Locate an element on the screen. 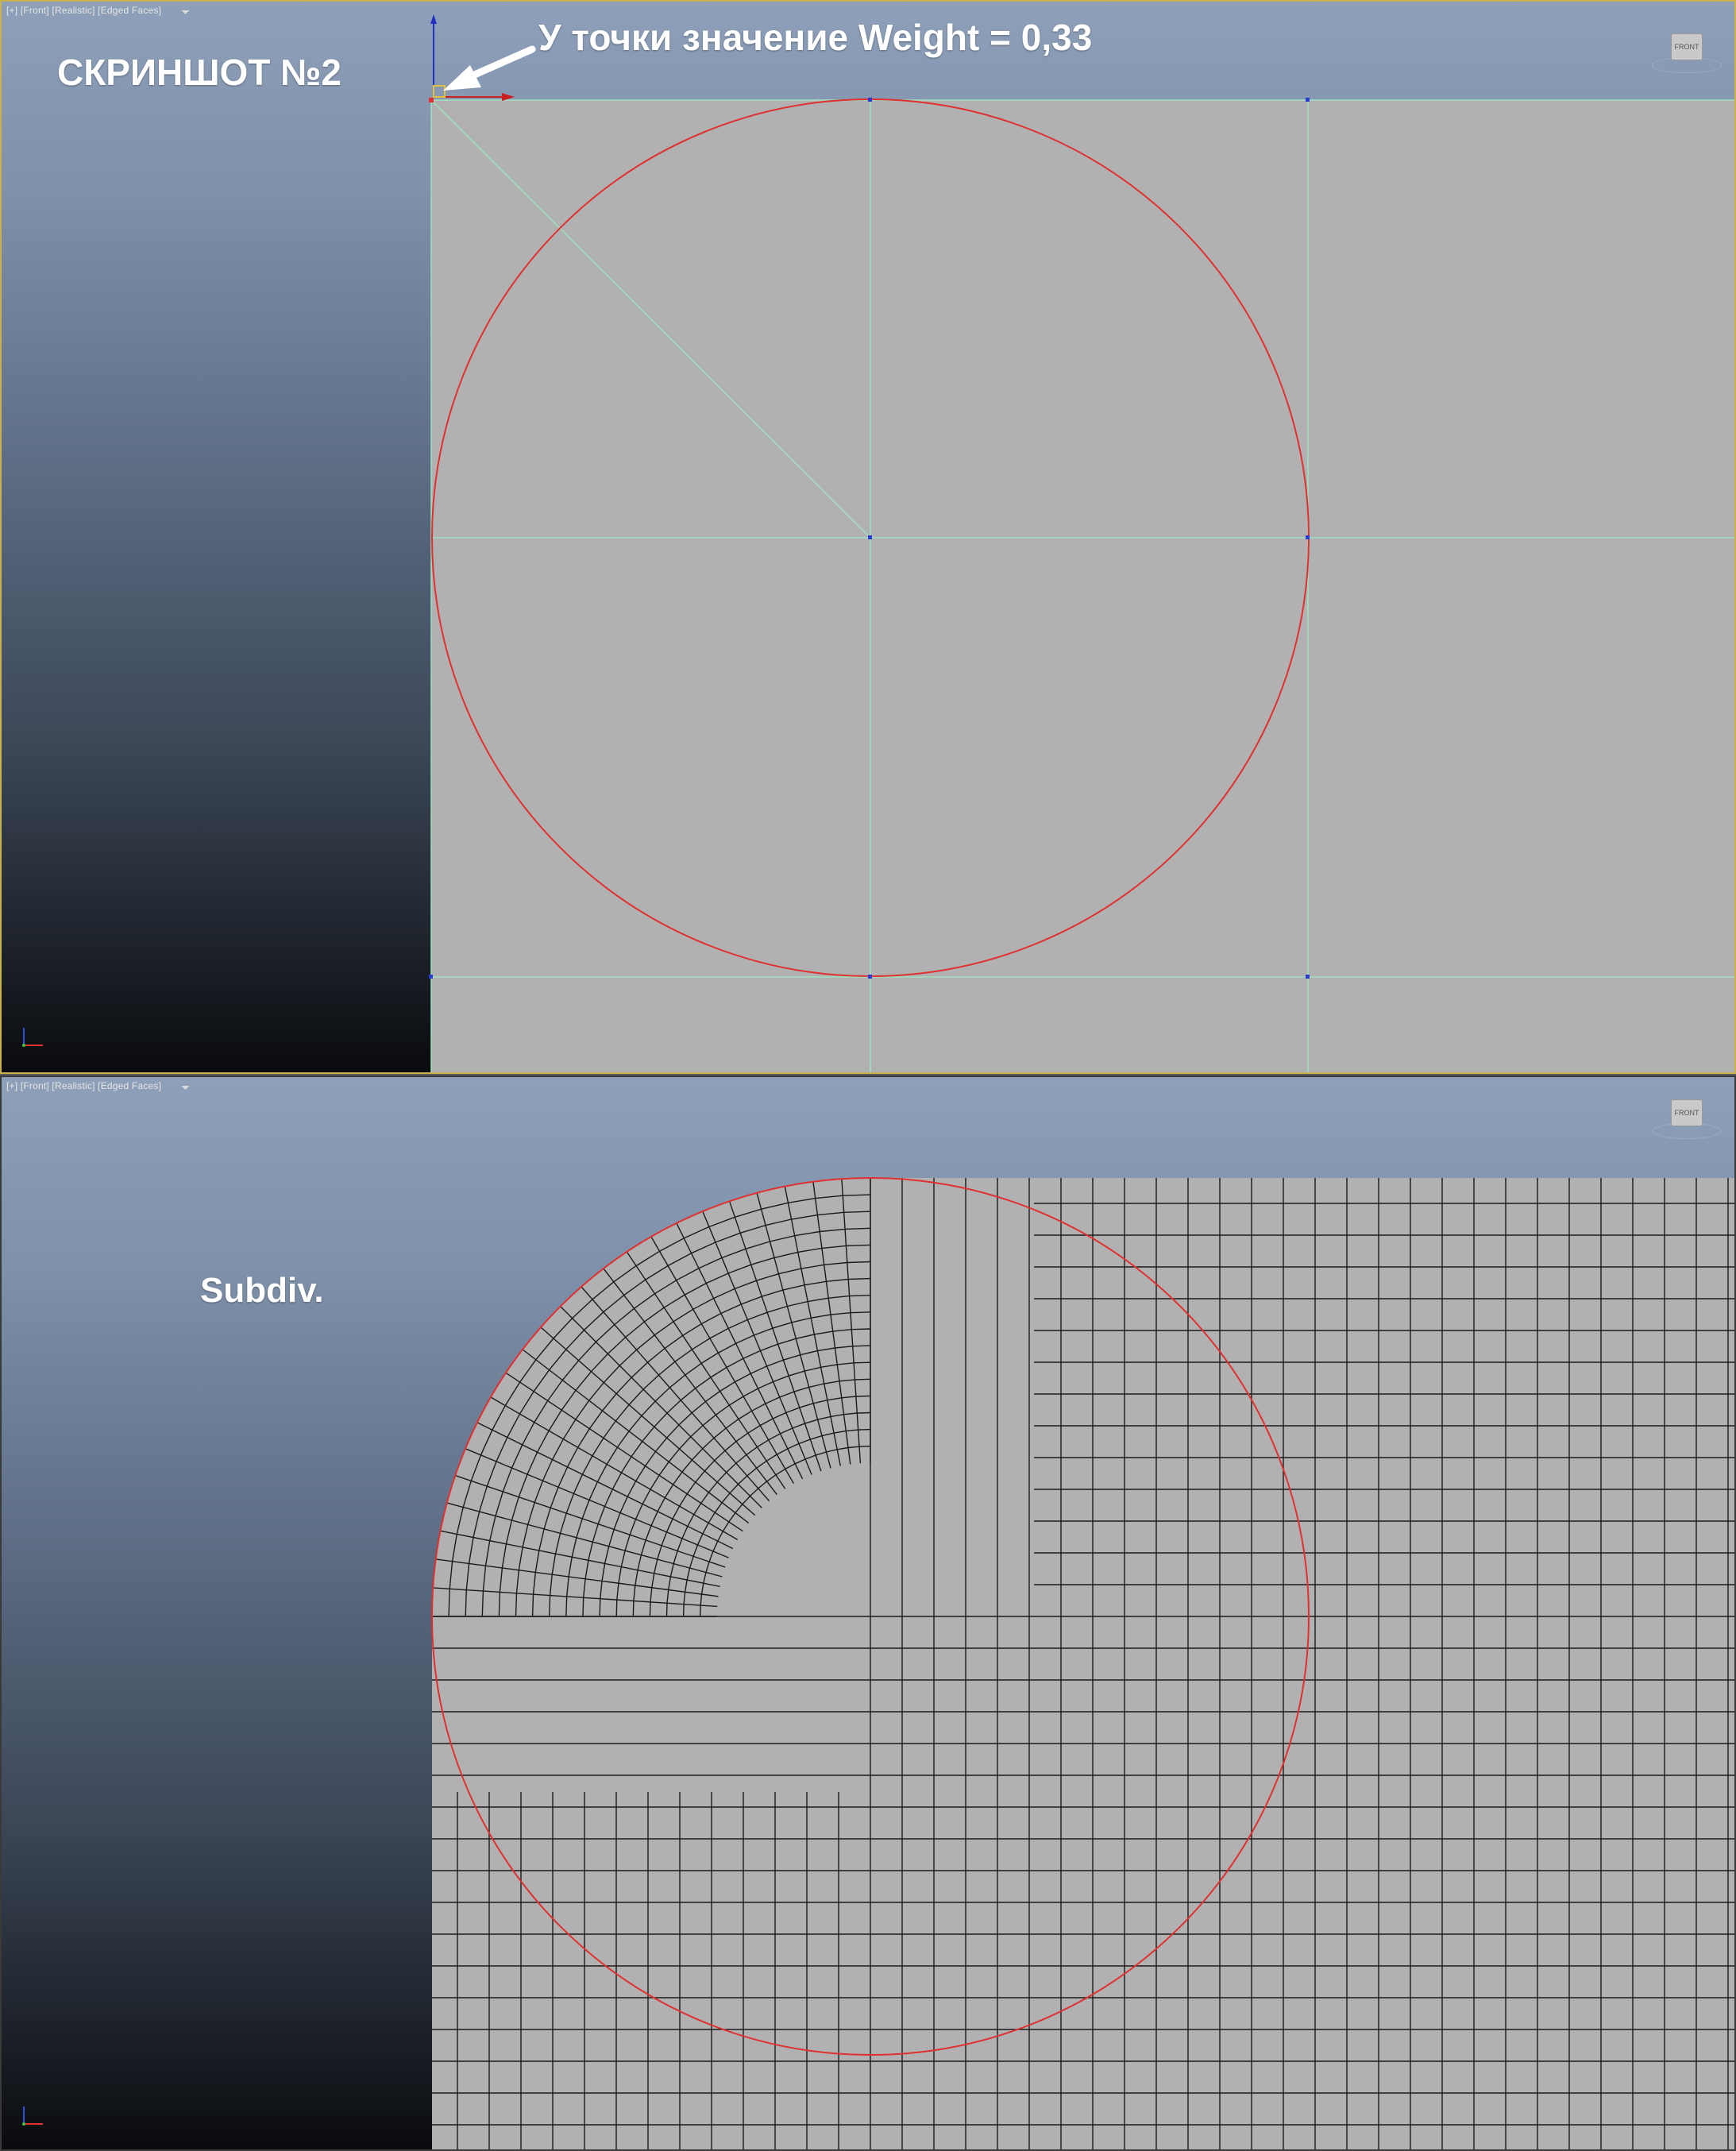 This screenshot has width=1736, height=2151. subdiv-title: Subdiv. is located at coordinates (262, 1290).